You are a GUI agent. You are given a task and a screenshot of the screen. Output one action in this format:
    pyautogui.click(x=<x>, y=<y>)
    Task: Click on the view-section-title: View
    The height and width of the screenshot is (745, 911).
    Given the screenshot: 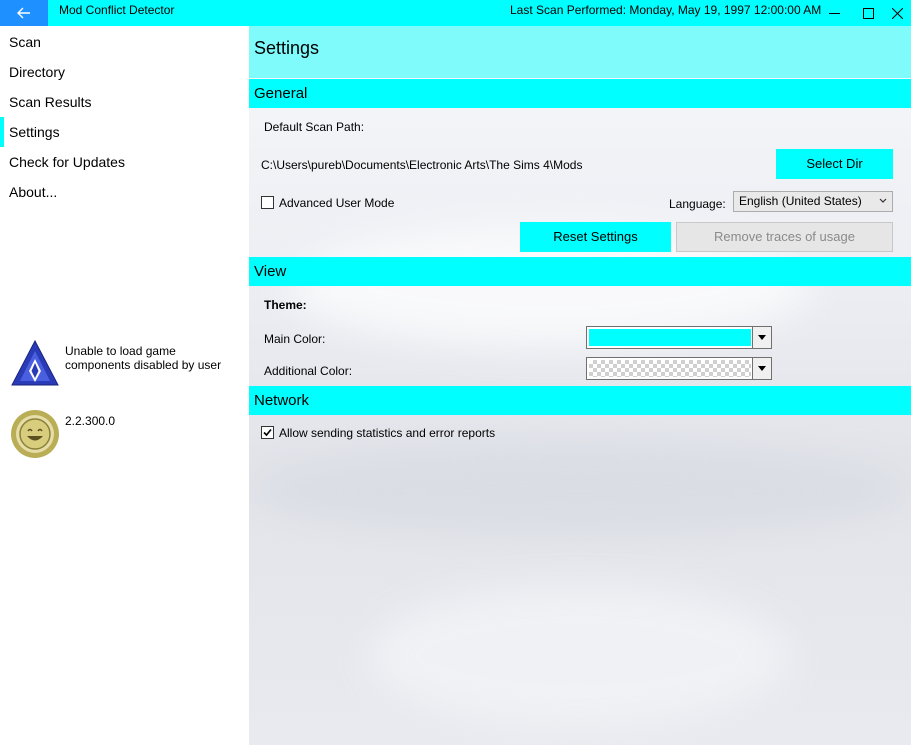 What is the action you would take?
    pyautogui.click(x=270, y=271)
    